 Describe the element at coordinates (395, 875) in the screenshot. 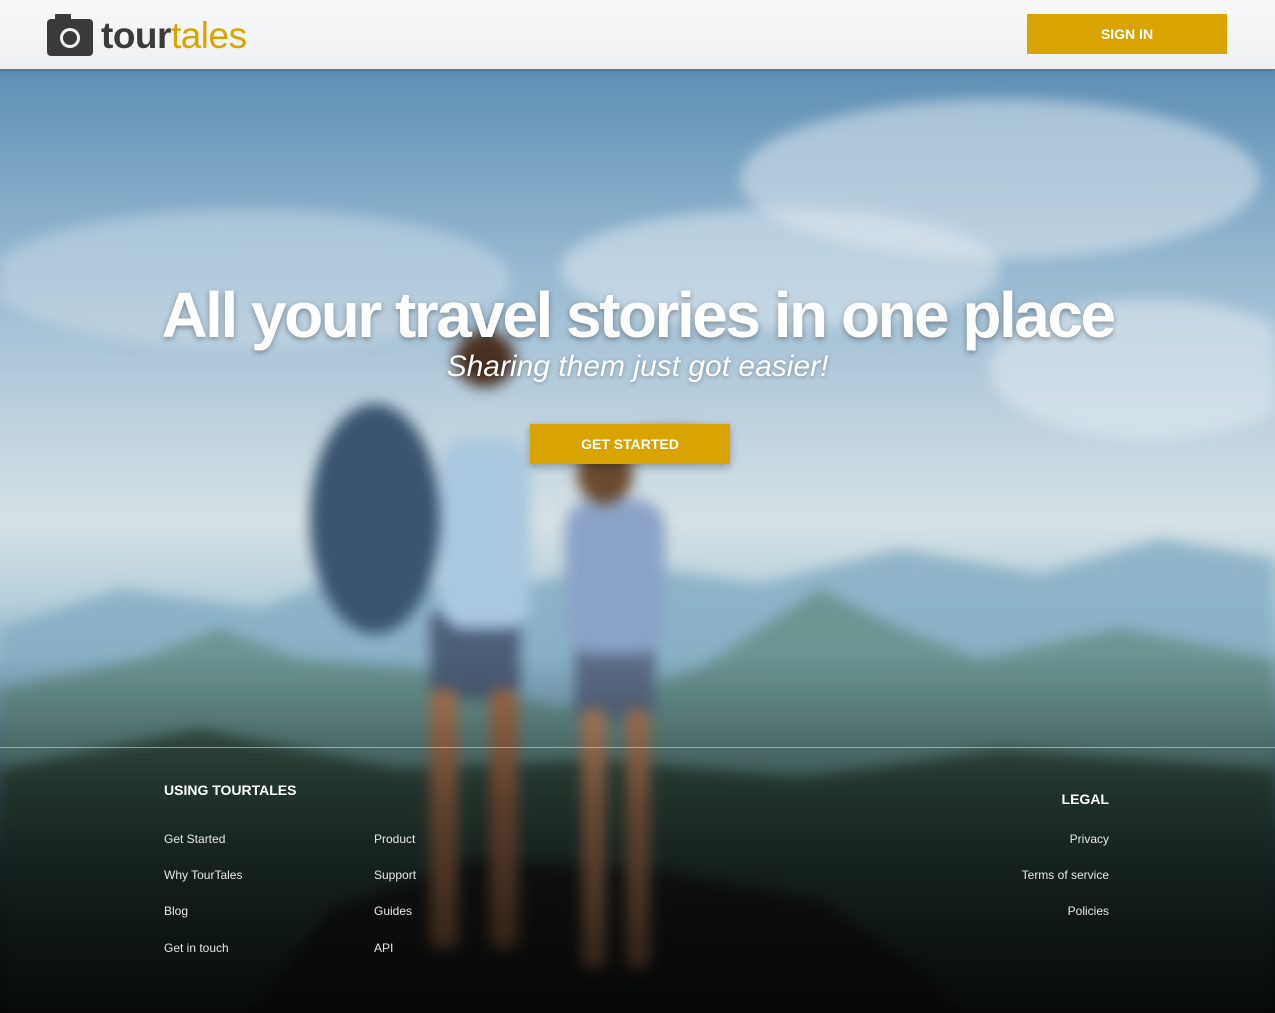

I see `footer-link-support: Support` at that location.